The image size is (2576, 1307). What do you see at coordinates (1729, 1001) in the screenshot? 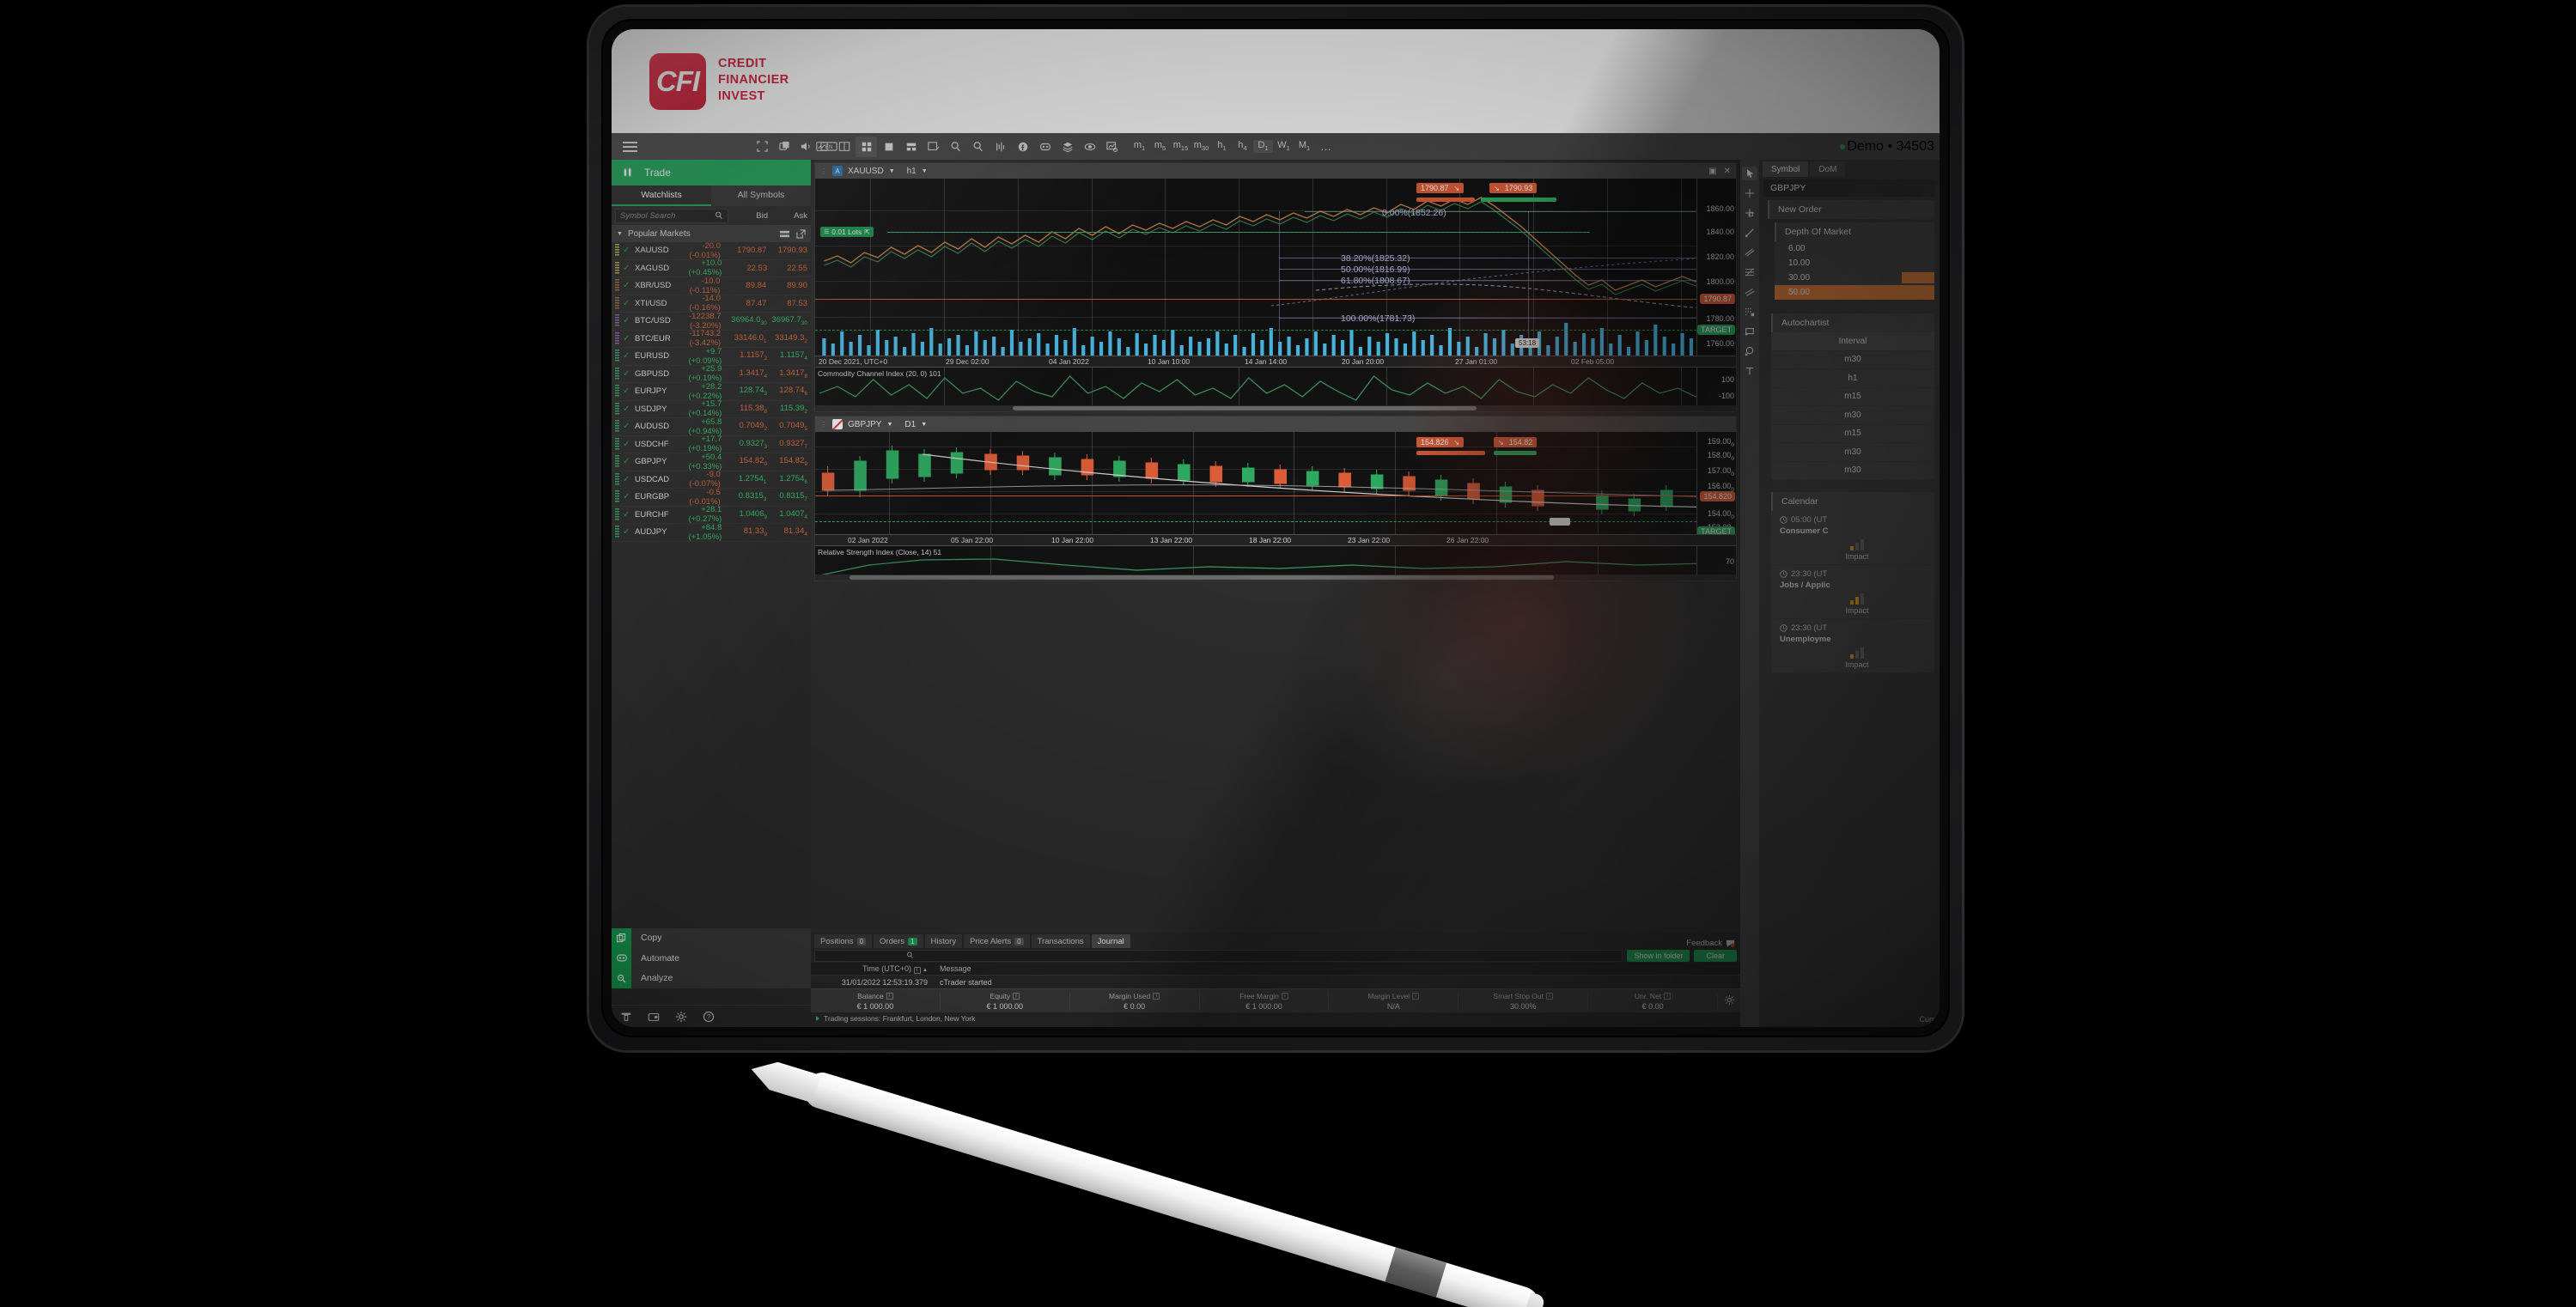
I see `status-settings-icon` at bounding box center [1729, 1001].